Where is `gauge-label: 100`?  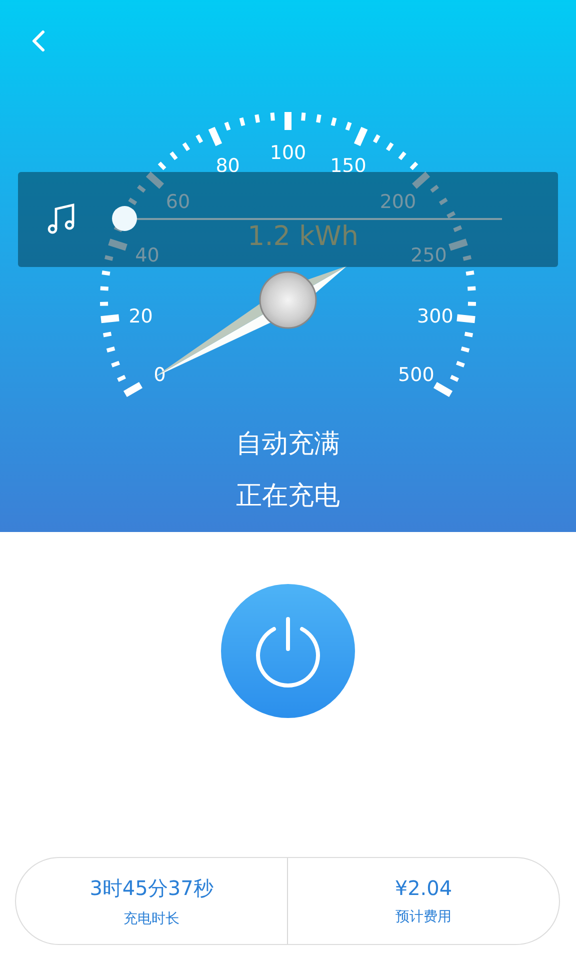
gauge-label: 100 is located at coordinates (288, 153).